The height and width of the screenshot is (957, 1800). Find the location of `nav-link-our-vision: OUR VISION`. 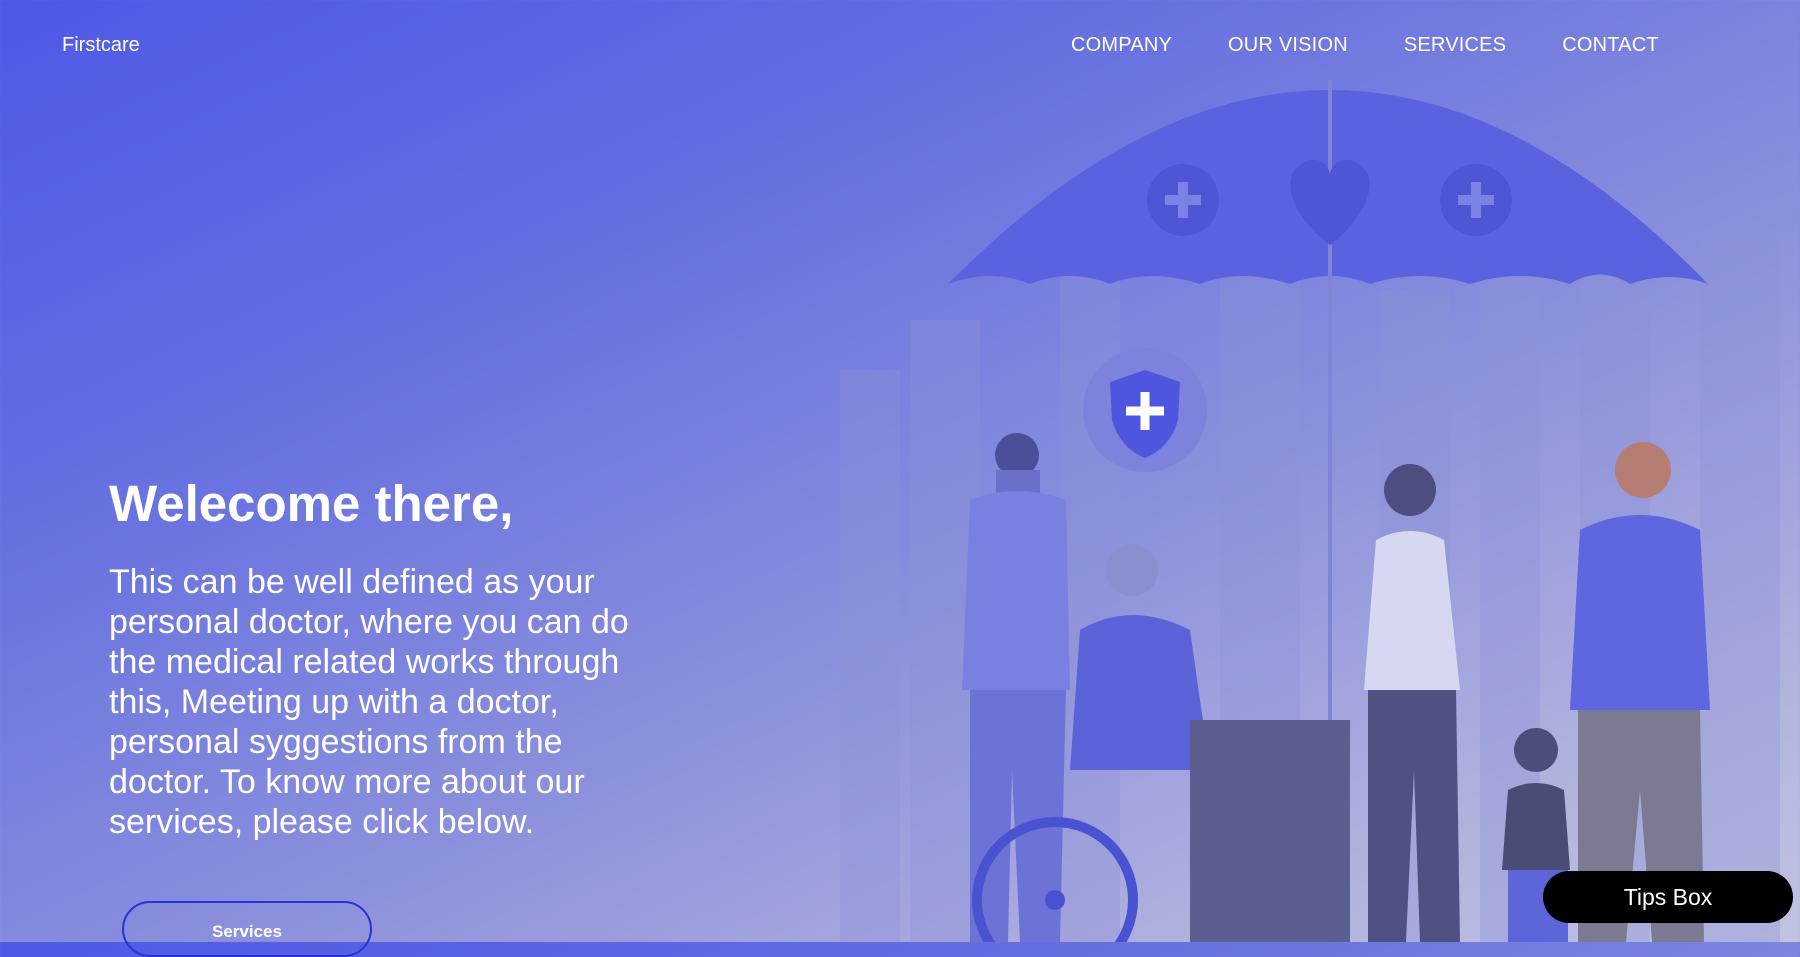

nav-link-our-vision: OUR VISION is located at coordinates (1288, 45).